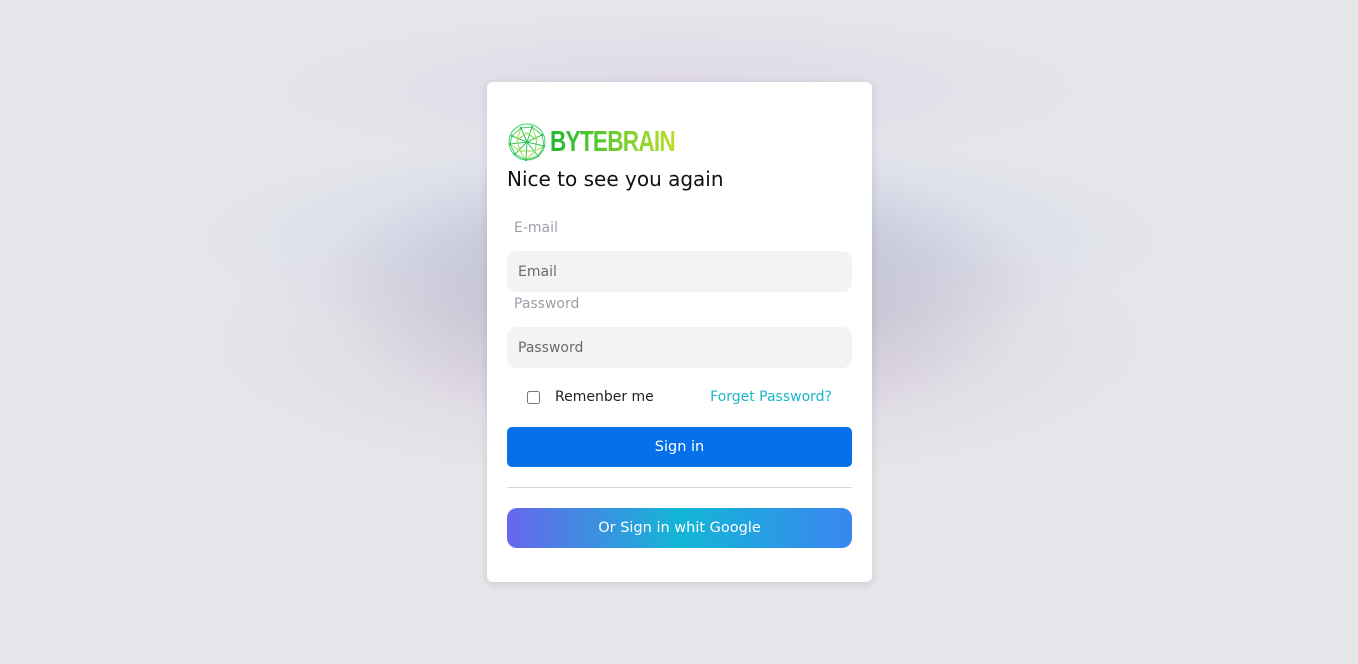  I want to click on google-sign-in-button-label: Or Sign in whit Google, so click(679, 528).